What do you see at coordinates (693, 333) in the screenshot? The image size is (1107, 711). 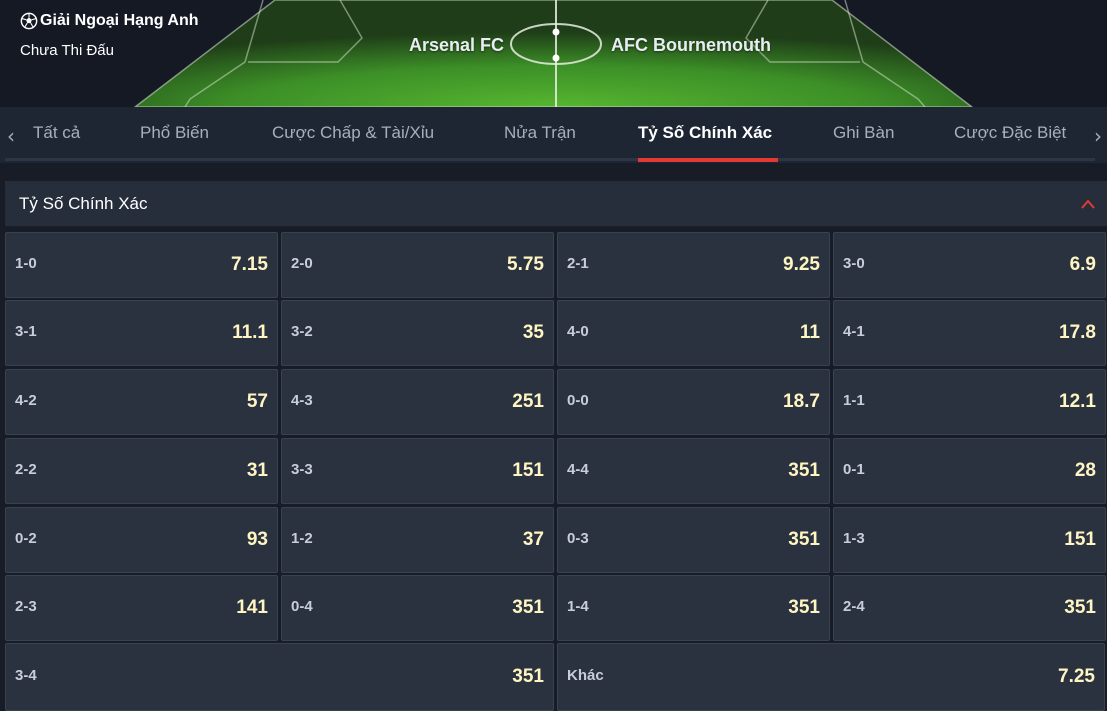 I see `odds-cell: 4-0 11` at bounding box center [693, 333].